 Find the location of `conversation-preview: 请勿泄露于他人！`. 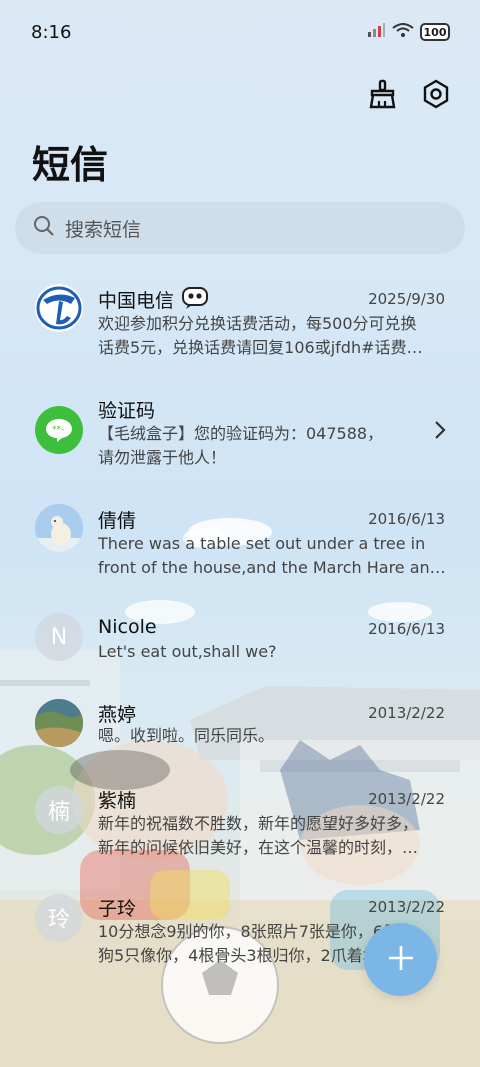

conversation-preview: 请勿泄露于他人！ is located at coordinates (162, 457).